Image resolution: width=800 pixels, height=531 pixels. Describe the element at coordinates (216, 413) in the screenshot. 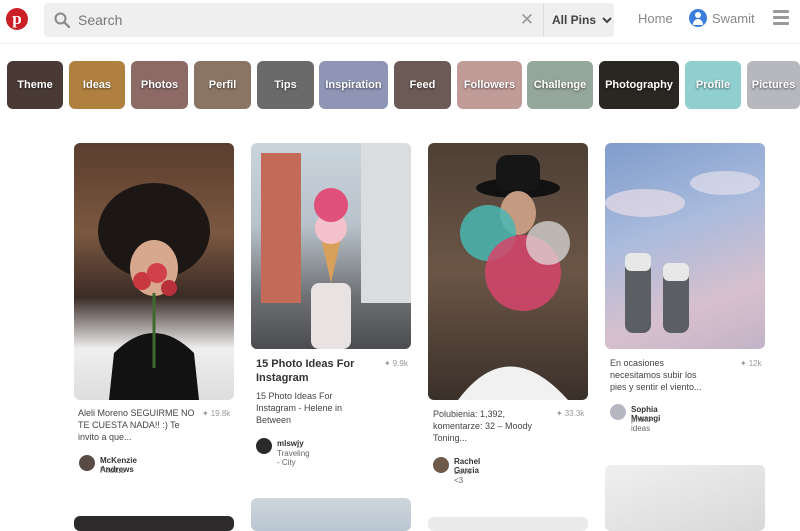

I see `pin-save-count: ✦ 19.8k` at that location.